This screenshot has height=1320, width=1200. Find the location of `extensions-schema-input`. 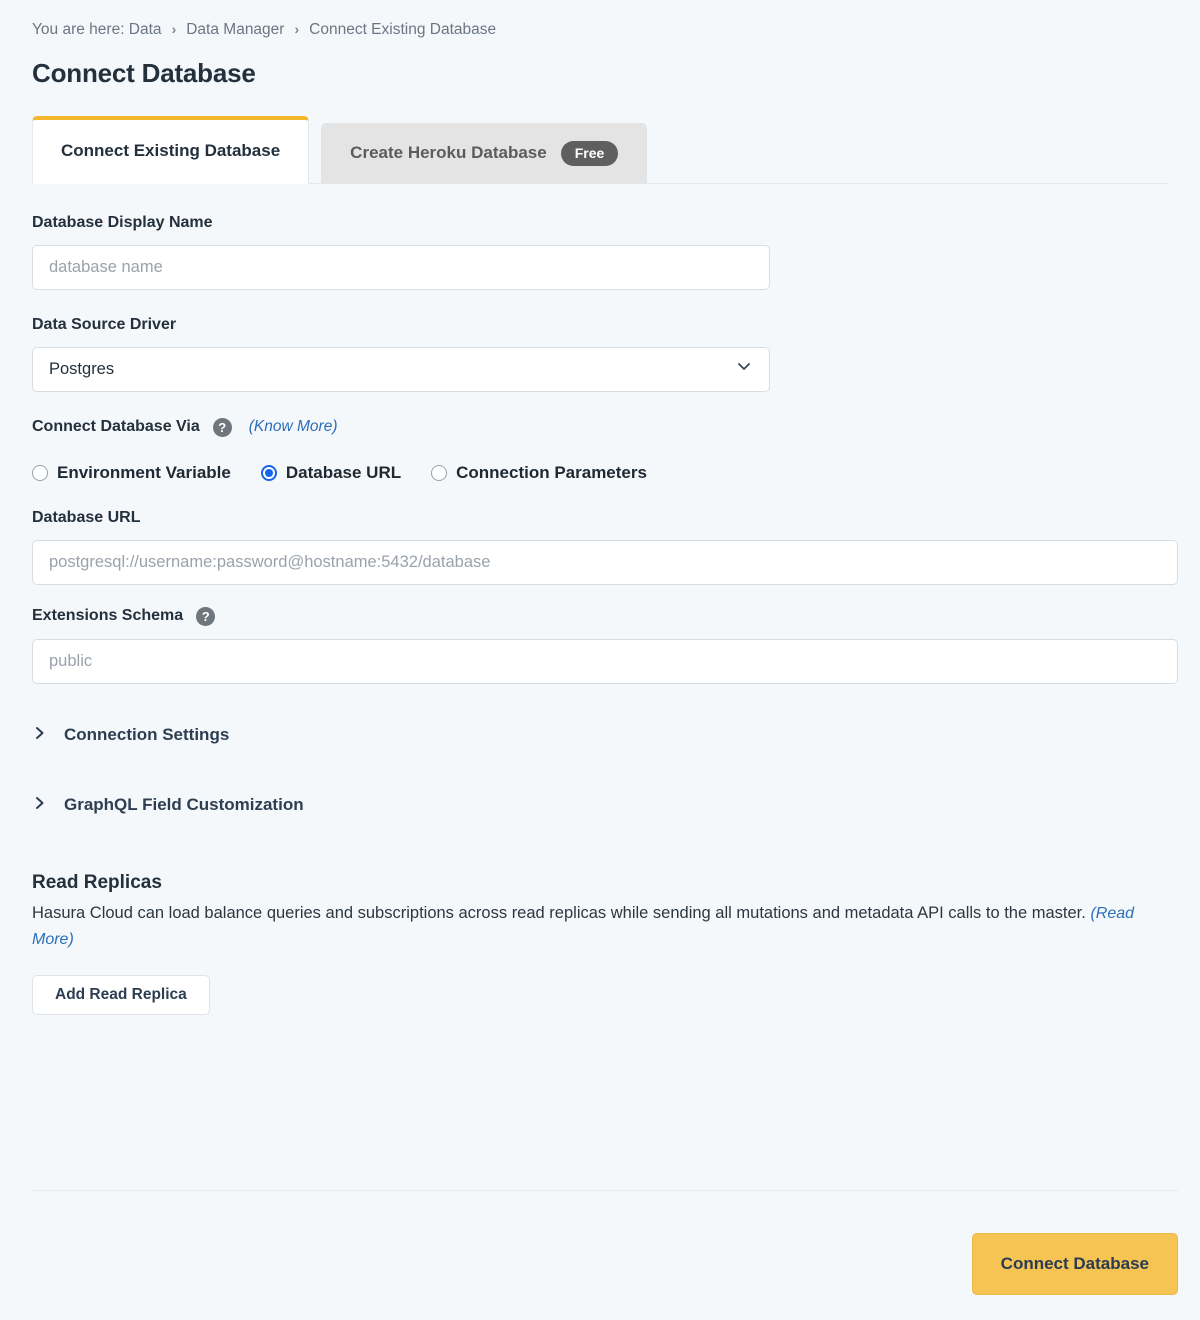

extensions-schema-input is located at coordinates (605, 661).